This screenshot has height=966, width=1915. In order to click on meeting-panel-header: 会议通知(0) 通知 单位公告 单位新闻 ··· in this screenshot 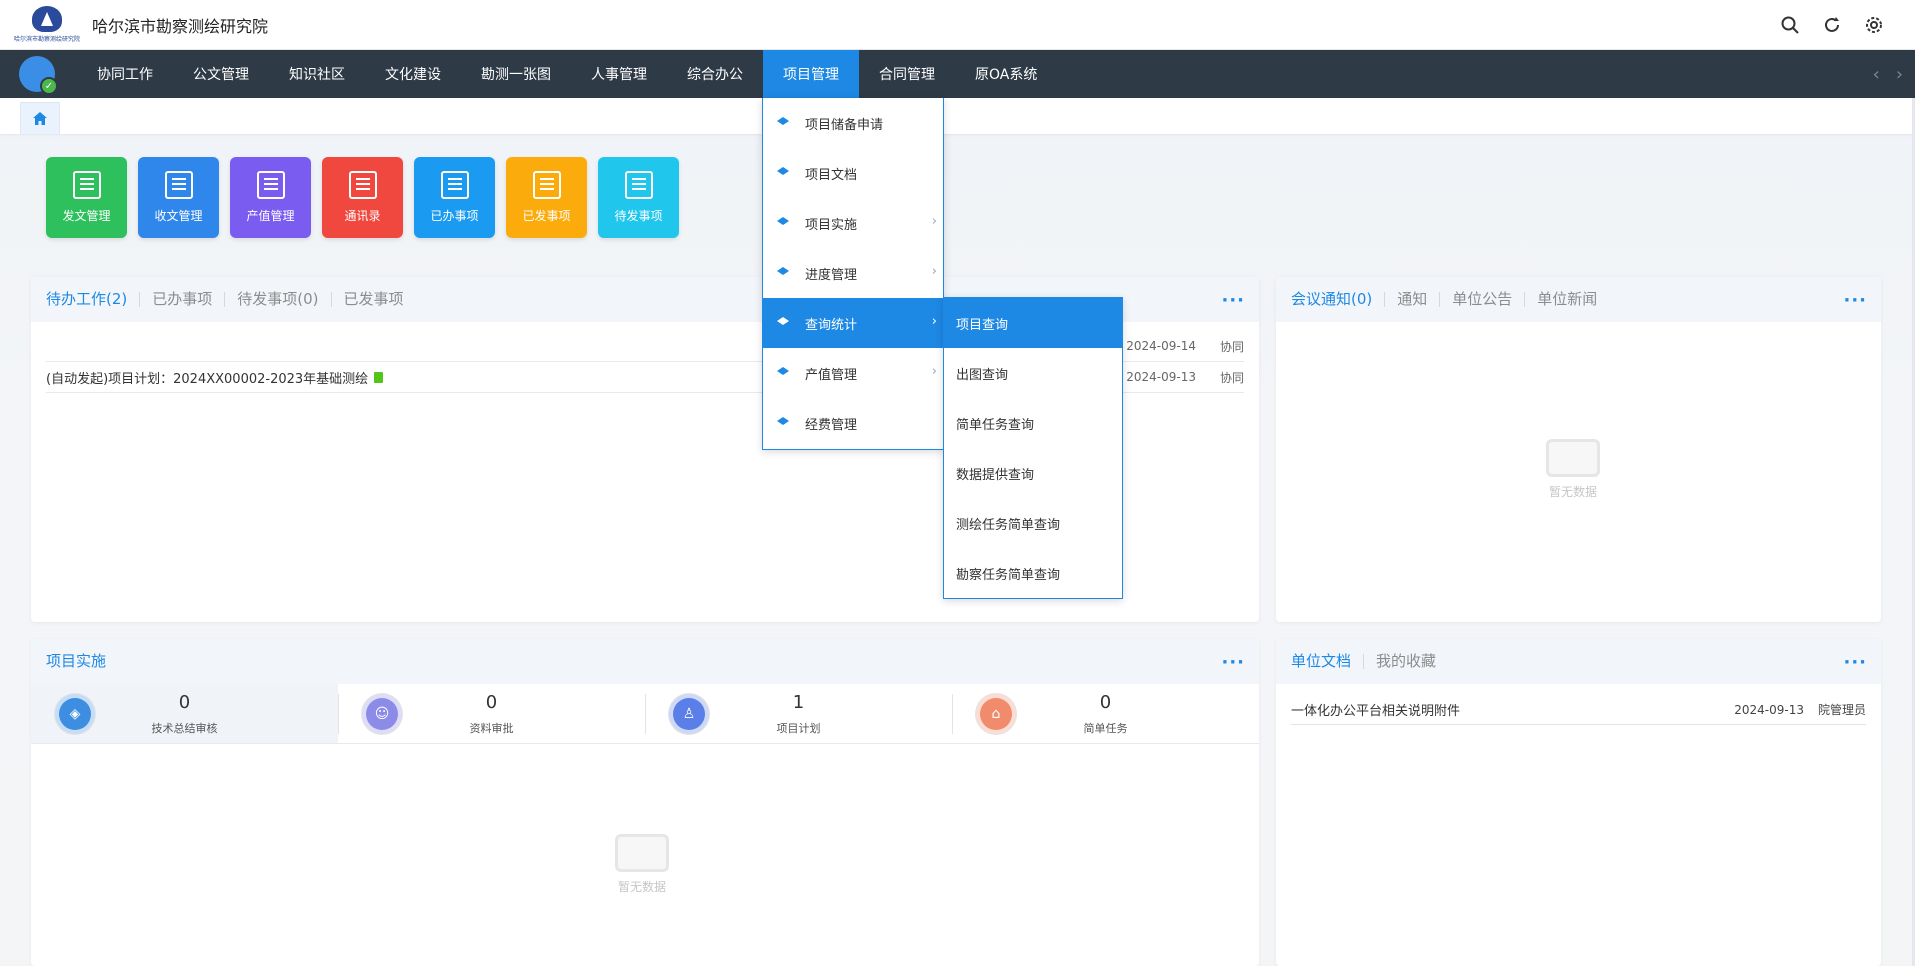, I will do `click(1578, 299)`.